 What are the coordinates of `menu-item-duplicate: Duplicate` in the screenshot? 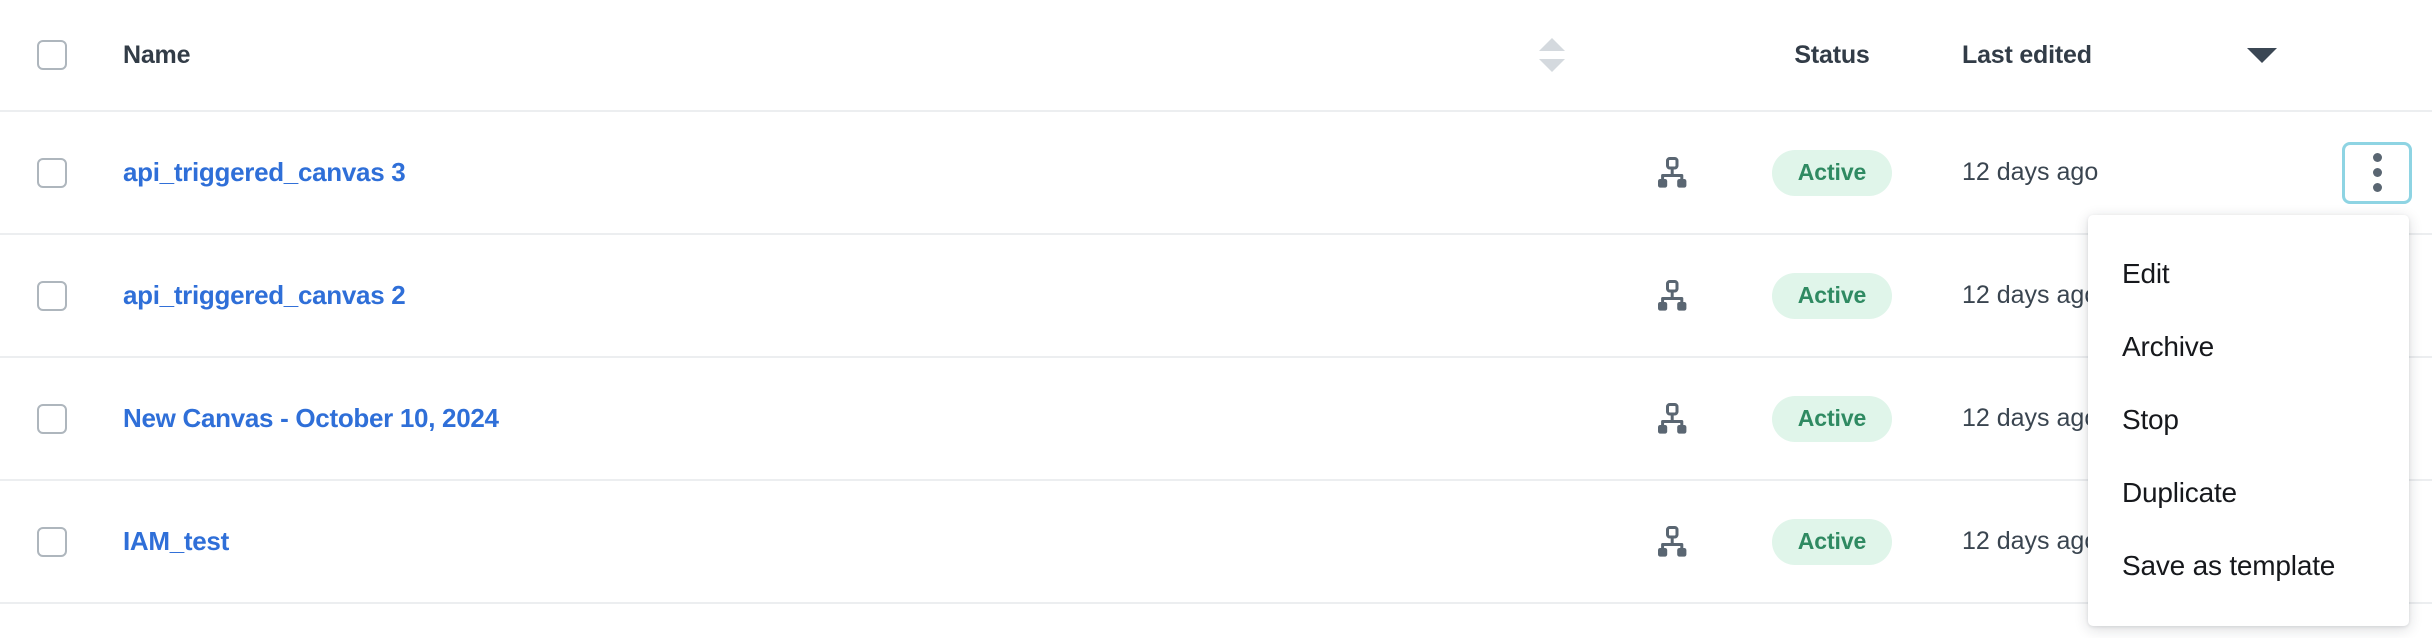 It's located at (2248, 492).